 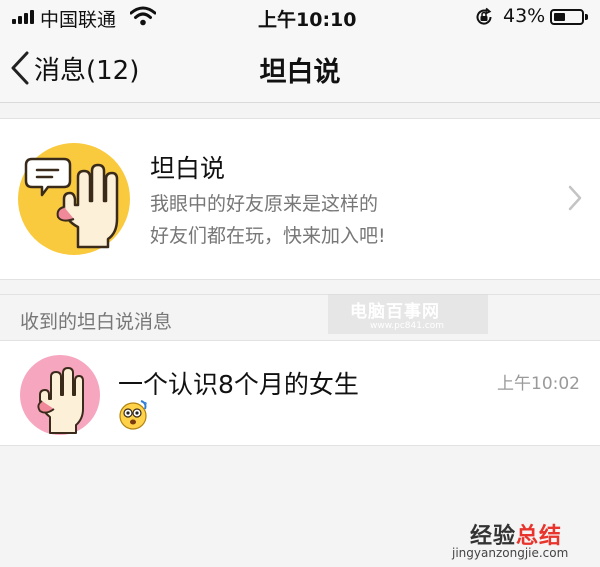 What do you see at coordinates (143, 16) in the screenshot?
I see `wifi-icon` at bounding box center [143, 16].